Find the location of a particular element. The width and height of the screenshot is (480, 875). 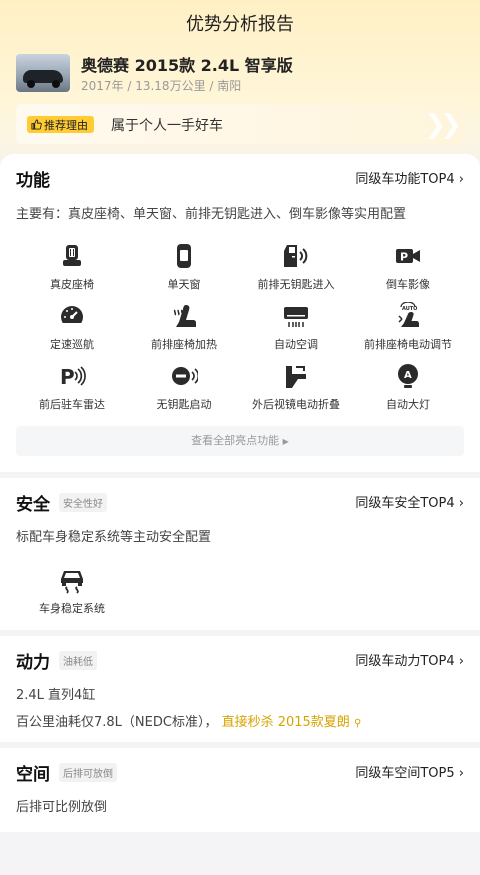

features-rank-label: 同级车功能TOP4 is located at coordinates (405, 179).